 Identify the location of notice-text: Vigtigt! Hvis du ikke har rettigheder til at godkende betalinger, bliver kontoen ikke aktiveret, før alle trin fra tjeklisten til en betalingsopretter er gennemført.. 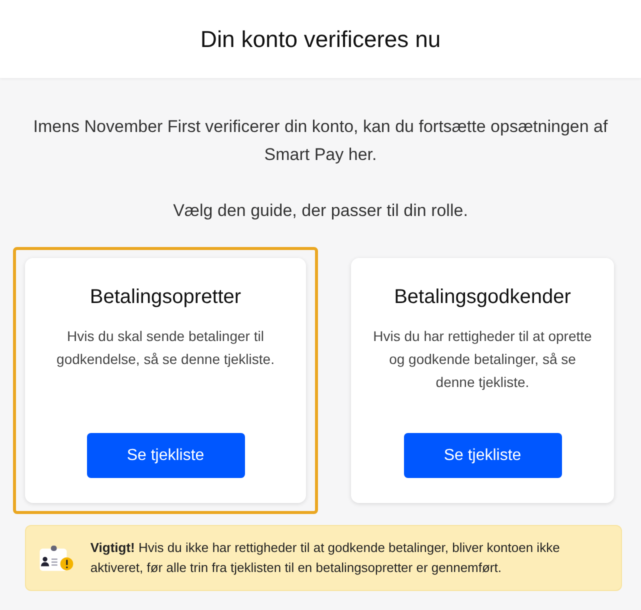
(325, 558).